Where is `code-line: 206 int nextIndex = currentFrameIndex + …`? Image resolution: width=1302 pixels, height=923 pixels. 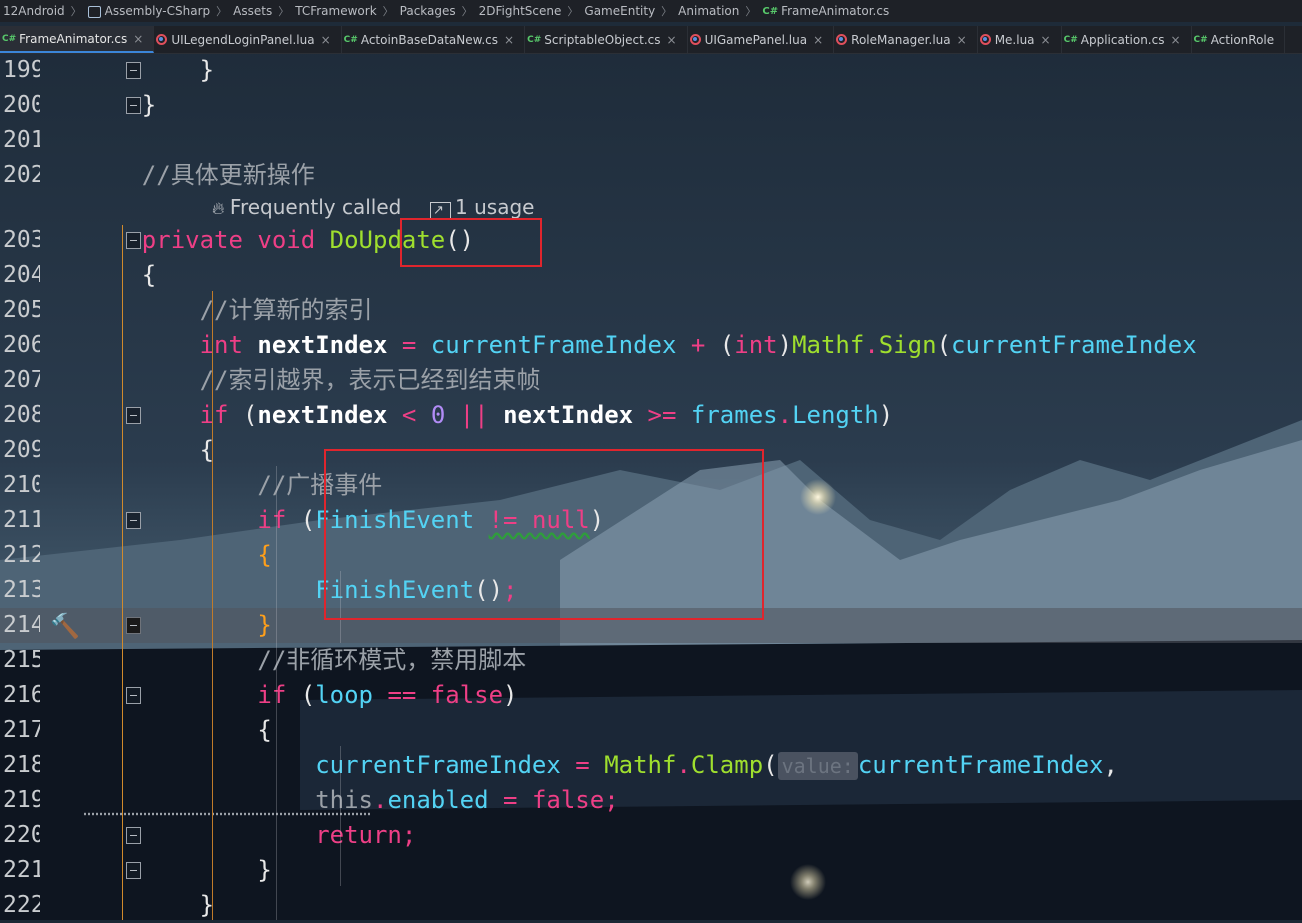 code-line: 206 int nextIndex = currentFrameIndex + … is located at coordinates (651, 345).